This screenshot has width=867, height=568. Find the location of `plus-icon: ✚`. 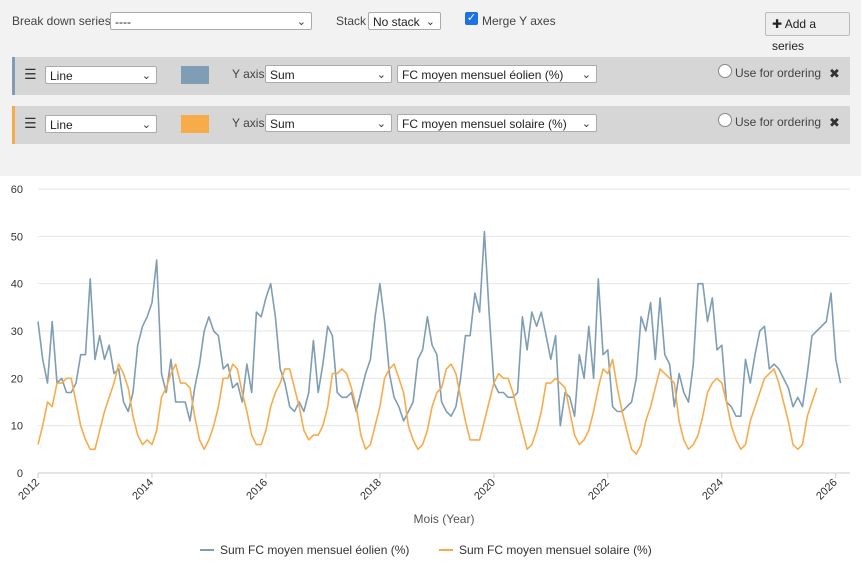

plus-icon: ✚ is located at coordinates (777, 24).